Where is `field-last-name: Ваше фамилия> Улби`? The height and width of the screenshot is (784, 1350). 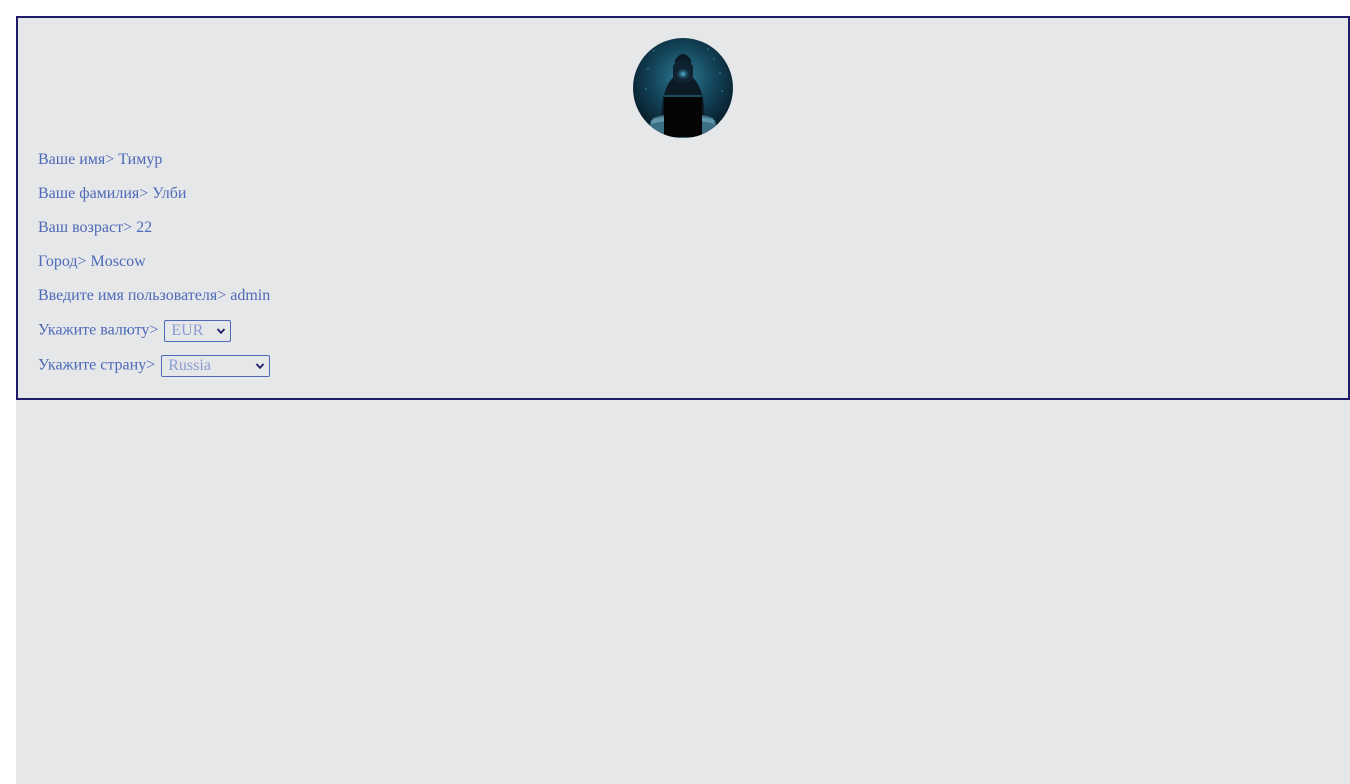 field-last-name: Ваше фамилия> Улби is located at coordinates (112, 194).